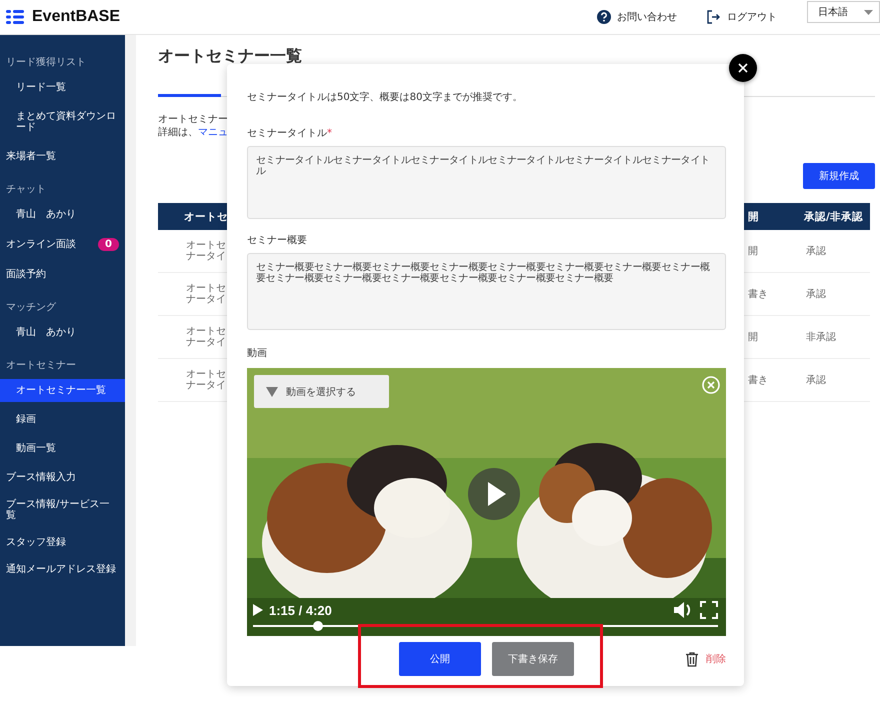  What do you see at coordinates (178, 132) in the screenshot?
I see `details-text: 詳細は、` at bounding box center [178, 132].